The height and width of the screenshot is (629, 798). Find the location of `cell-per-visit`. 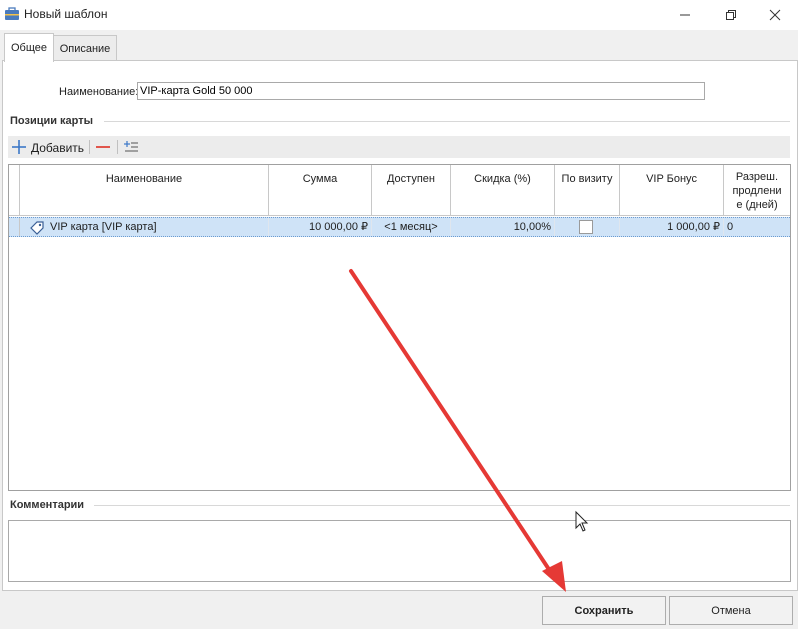

cell-per-visit is located at coordinates (587, 227).